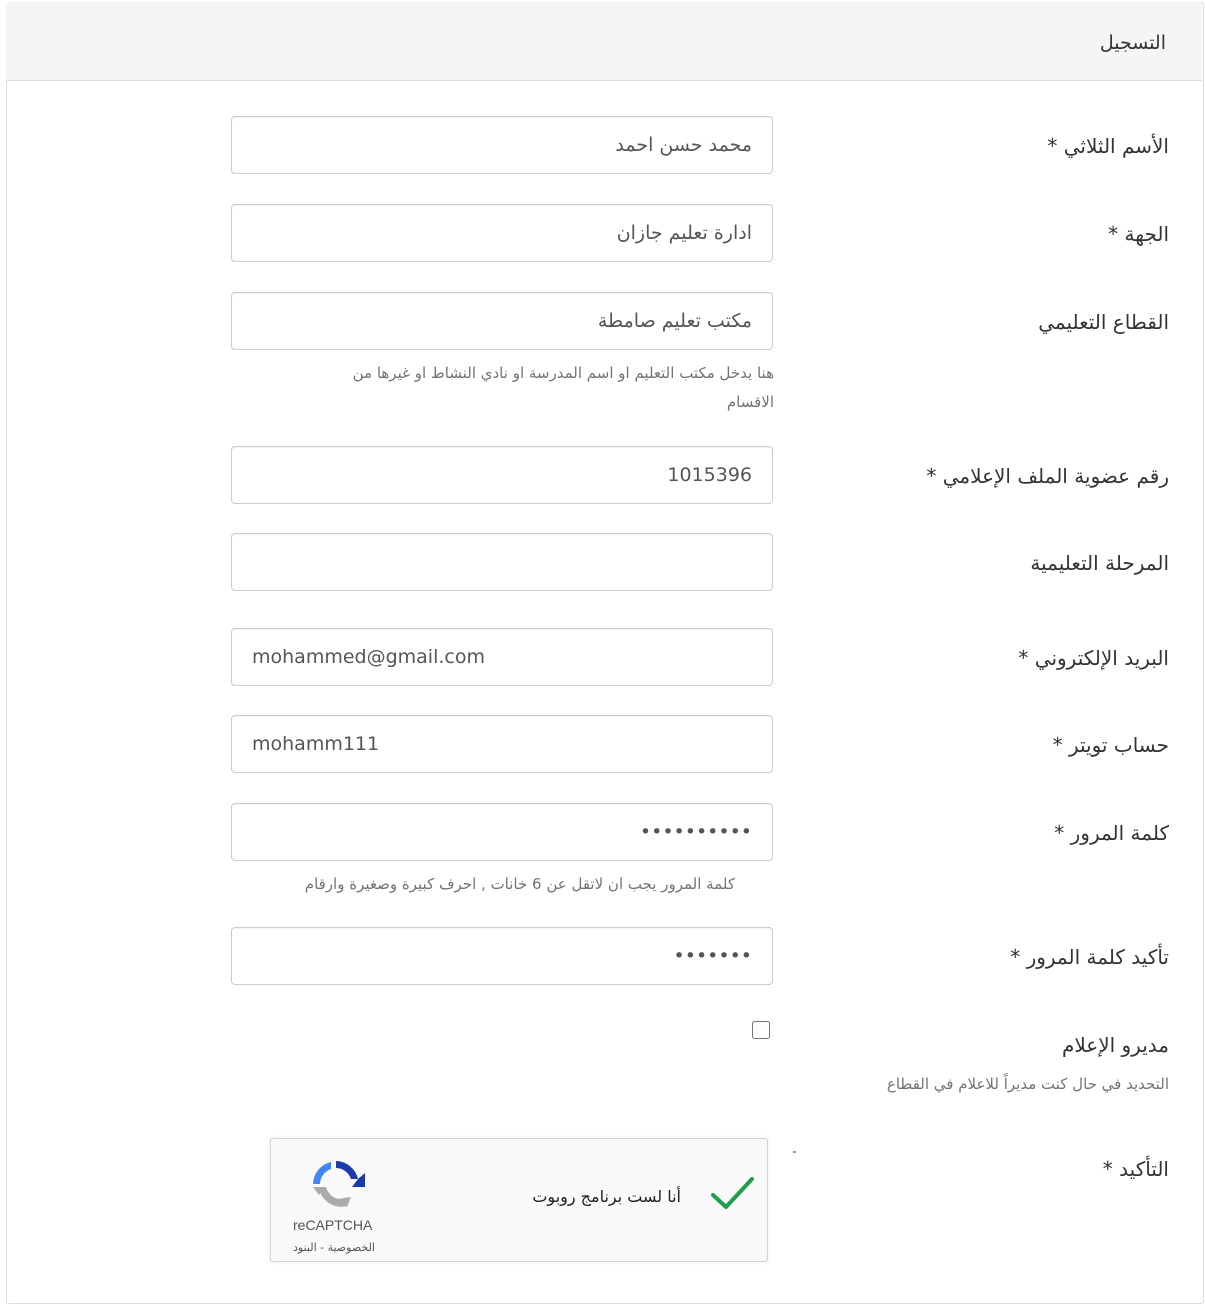 This screenshot has width=1205, height=1304. I want to click on educational-stage-input, so click(502, 562).